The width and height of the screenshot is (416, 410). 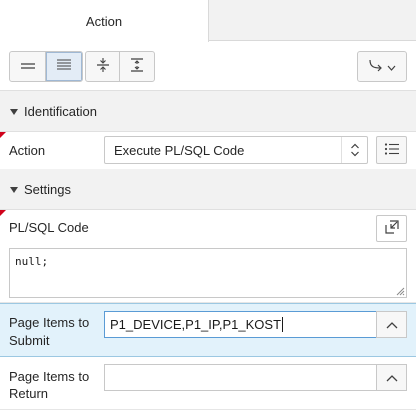 I want to click on text-caret, so click(x=283, y=324).